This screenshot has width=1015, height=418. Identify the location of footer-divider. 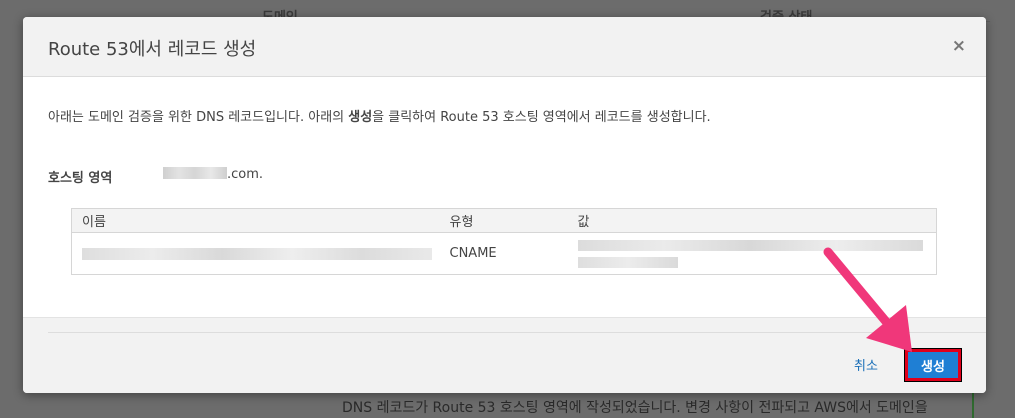
(517, 332).